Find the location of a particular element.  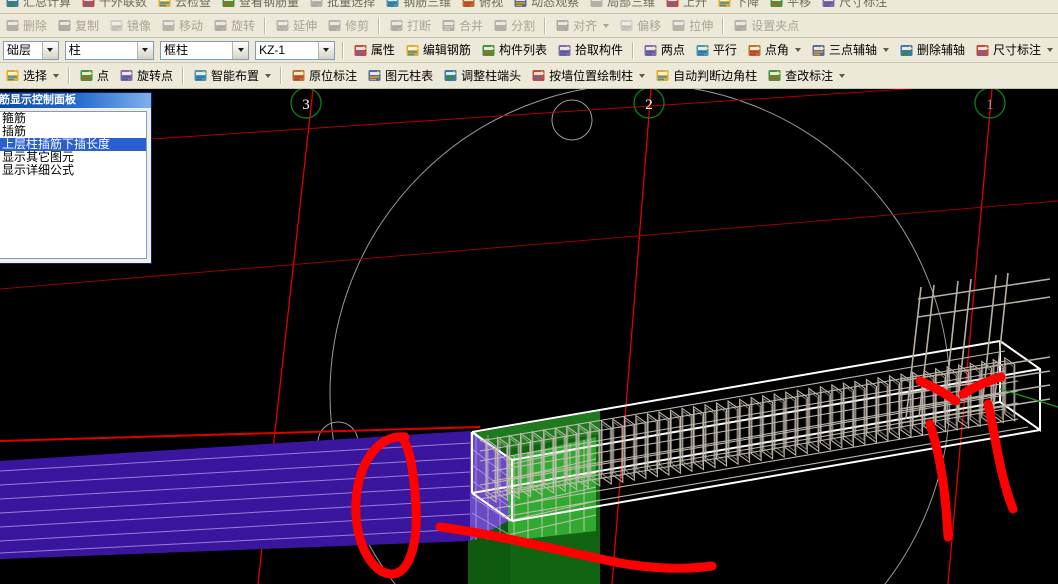

tool-top-up: 上升 is located at coordinates (686, 6).